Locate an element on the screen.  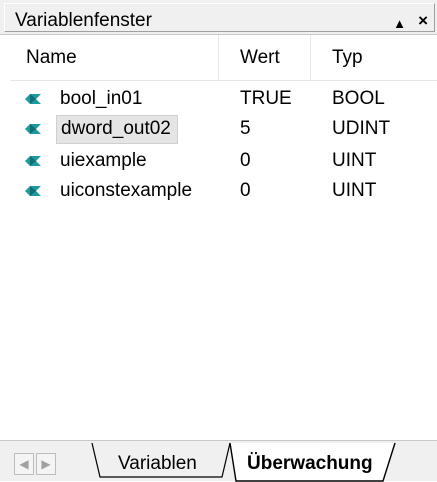
variable-type: UDINT is located at coordinates (361, 128).